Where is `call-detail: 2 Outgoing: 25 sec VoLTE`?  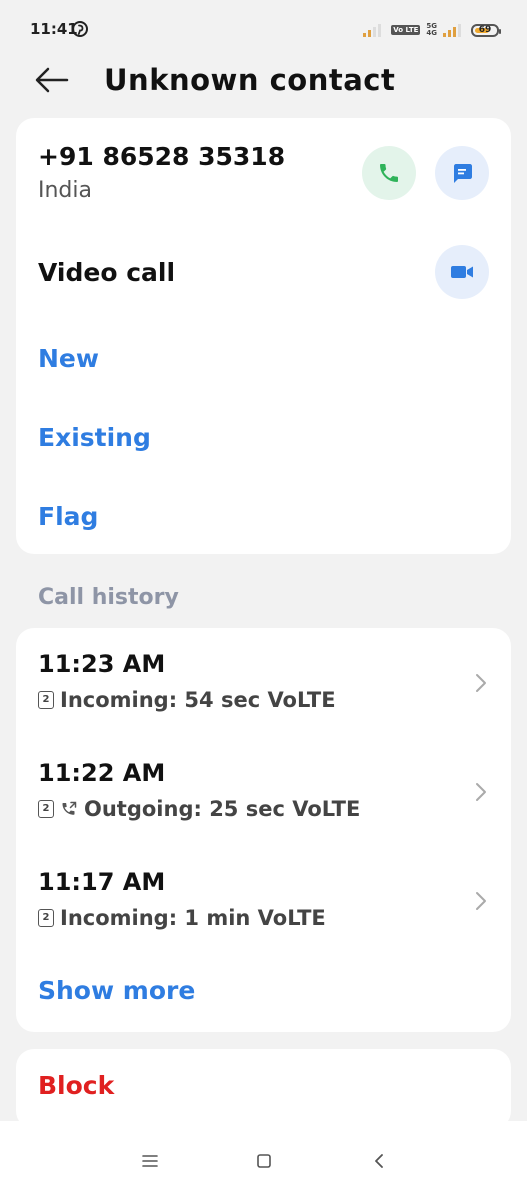
call-detail: 2 Outgoing: 25 sec VoLTE is located at coordinates (199, 809).